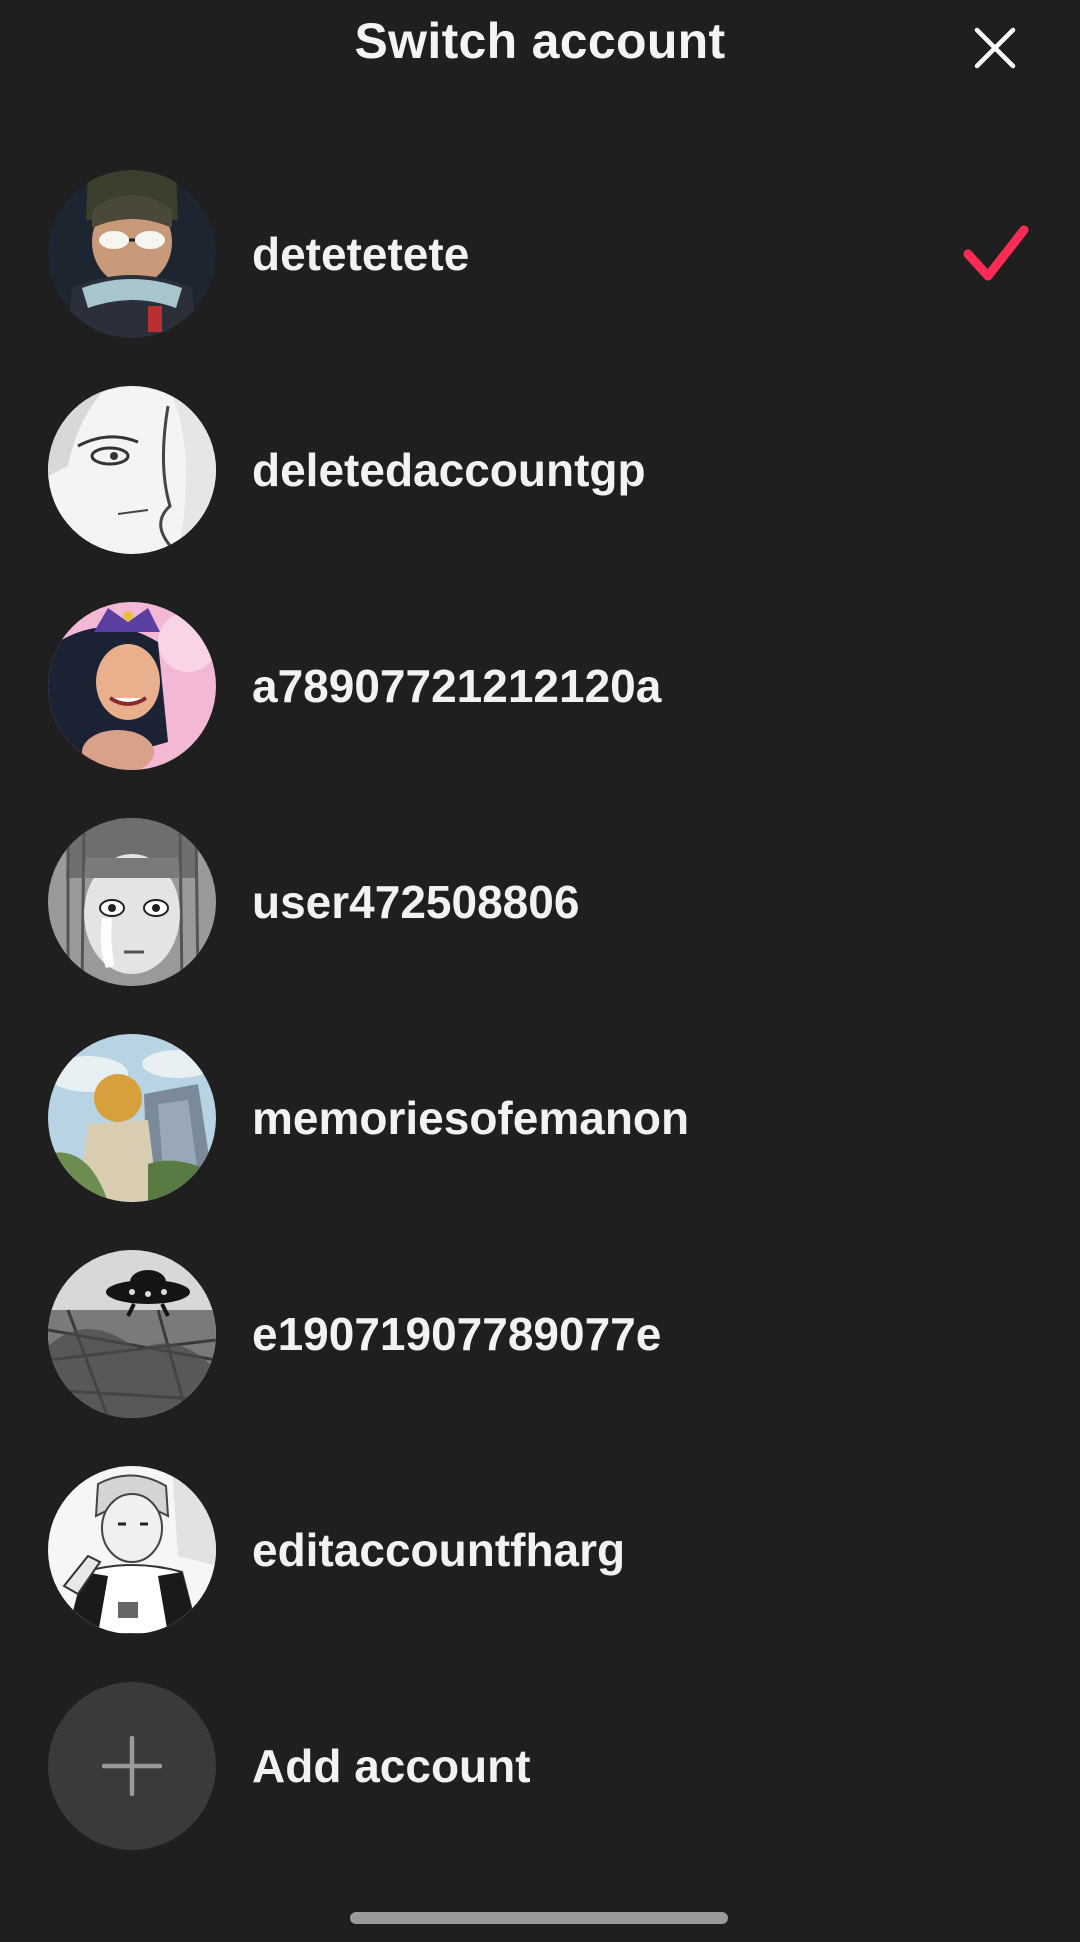 This screenshot has height=1942, width=1080. What do you see at coordinates (457, 686) in the screenshot?
I see `account-username: a78907721212120a` at bounding box center [457, 686].